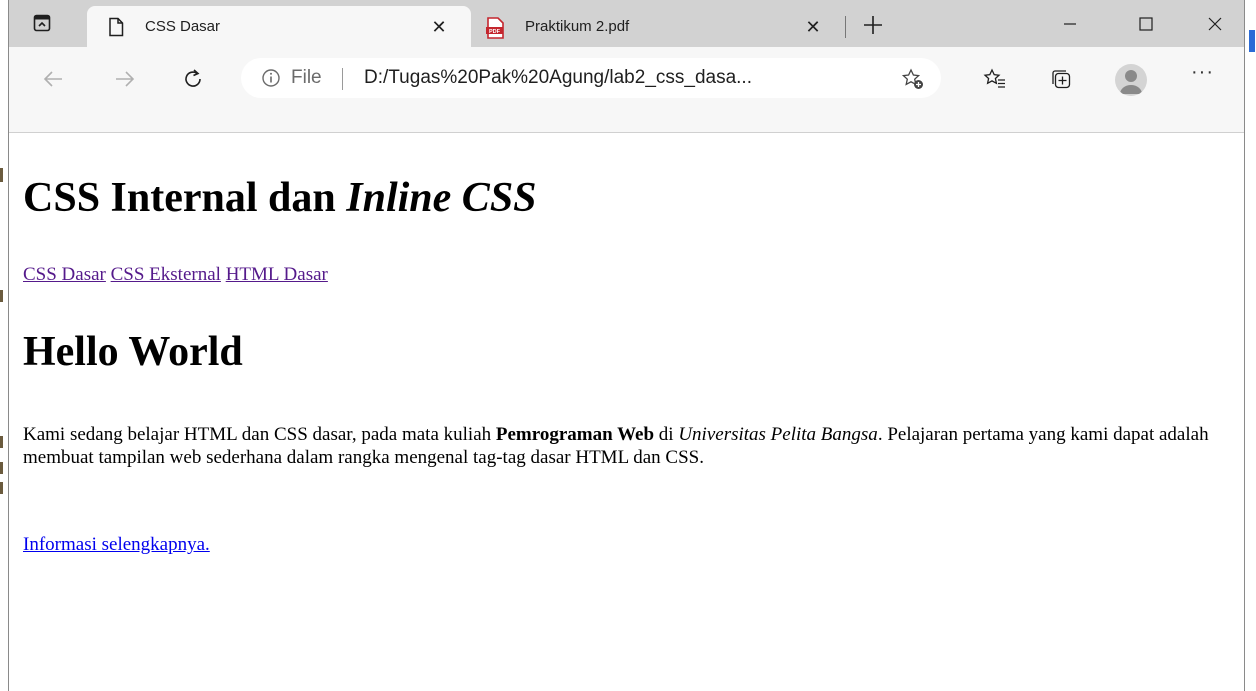 The height and width of the screenshot is (691, 1256). What do you see at coordinates (577, 26) in the screenshot?
I see `tab-title: Praktikum 2.pdf` at bounding box center [577, 26].